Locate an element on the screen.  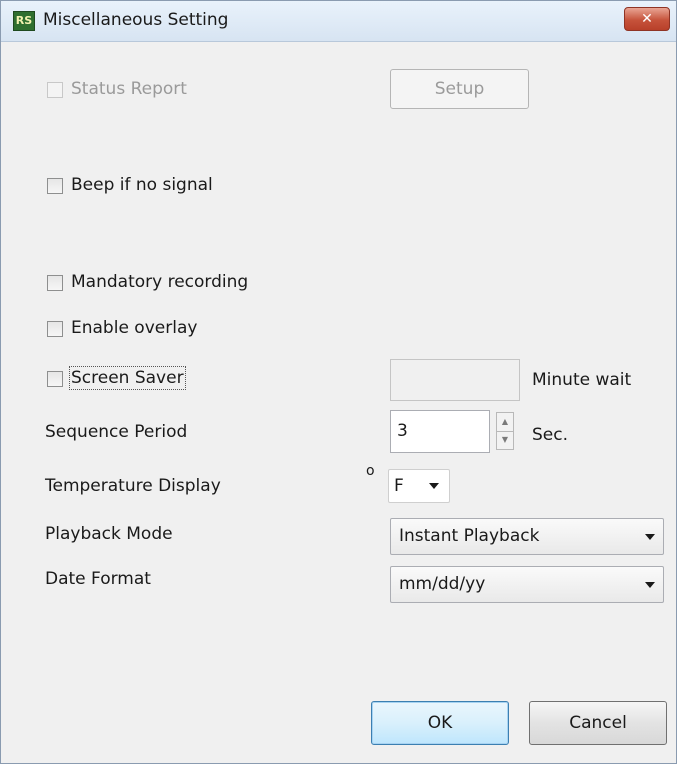
title-bar: RS Miscellaneous Setting ✕ is located at coordinates (338, 21).